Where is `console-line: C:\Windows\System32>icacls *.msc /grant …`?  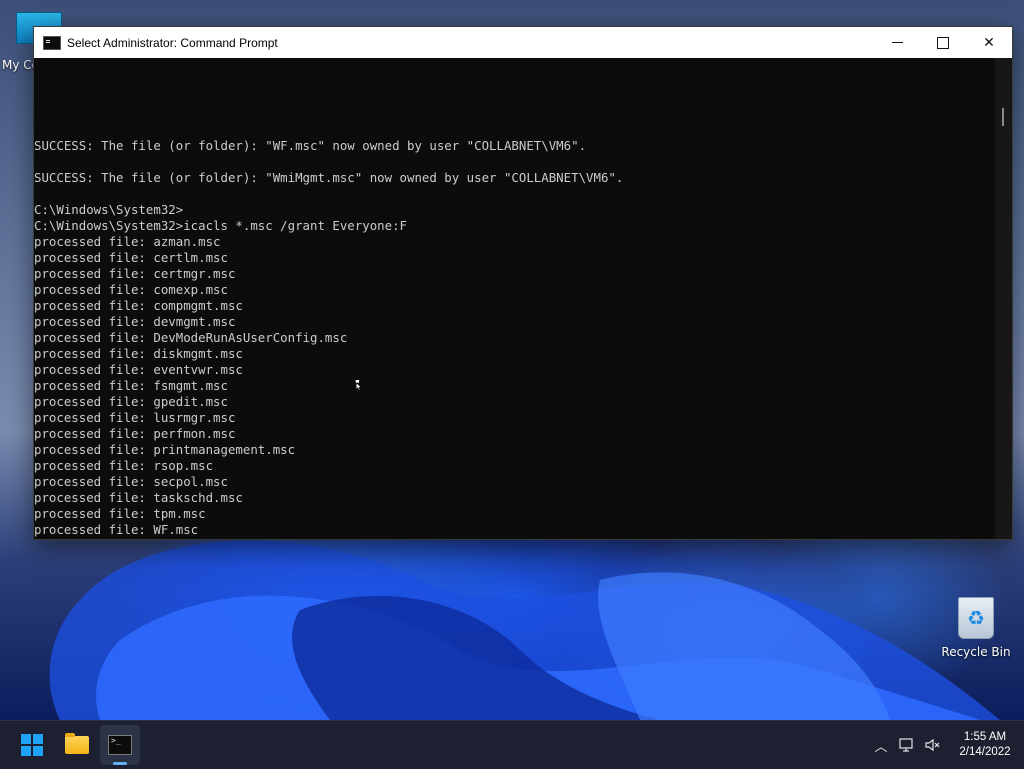
console-line: C:\Windows\System32>icacls *.msc /grant … is located at coordinates (220, 225).